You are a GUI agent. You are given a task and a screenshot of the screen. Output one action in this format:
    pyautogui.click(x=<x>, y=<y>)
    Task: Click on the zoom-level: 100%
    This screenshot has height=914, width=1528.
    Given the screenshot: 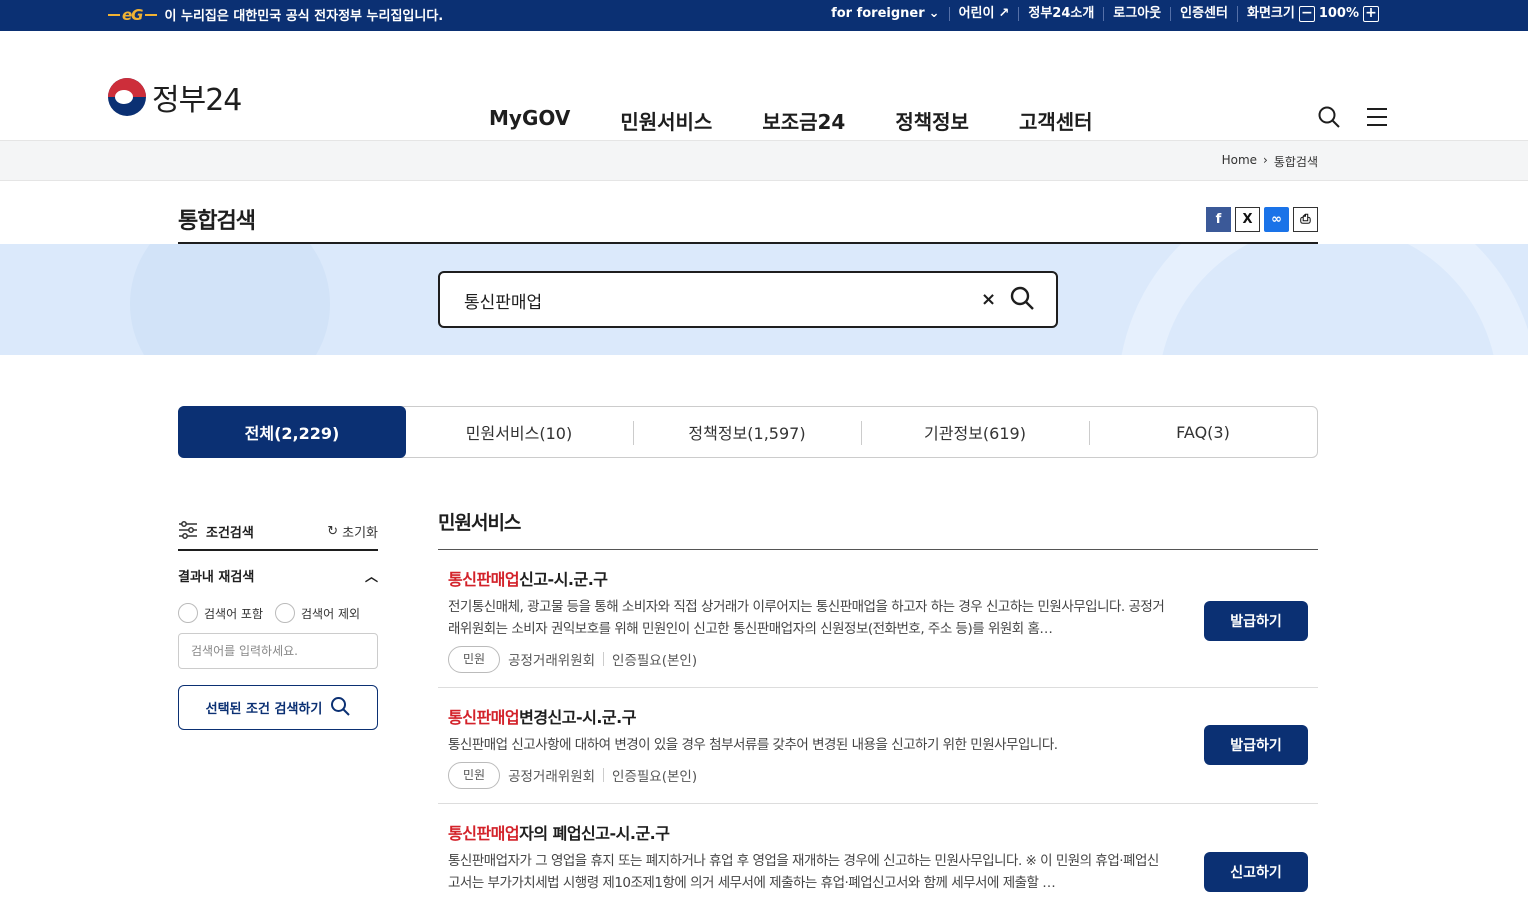 What is the action you would take?
    pyautogui.click(x=1338, y=13)
    